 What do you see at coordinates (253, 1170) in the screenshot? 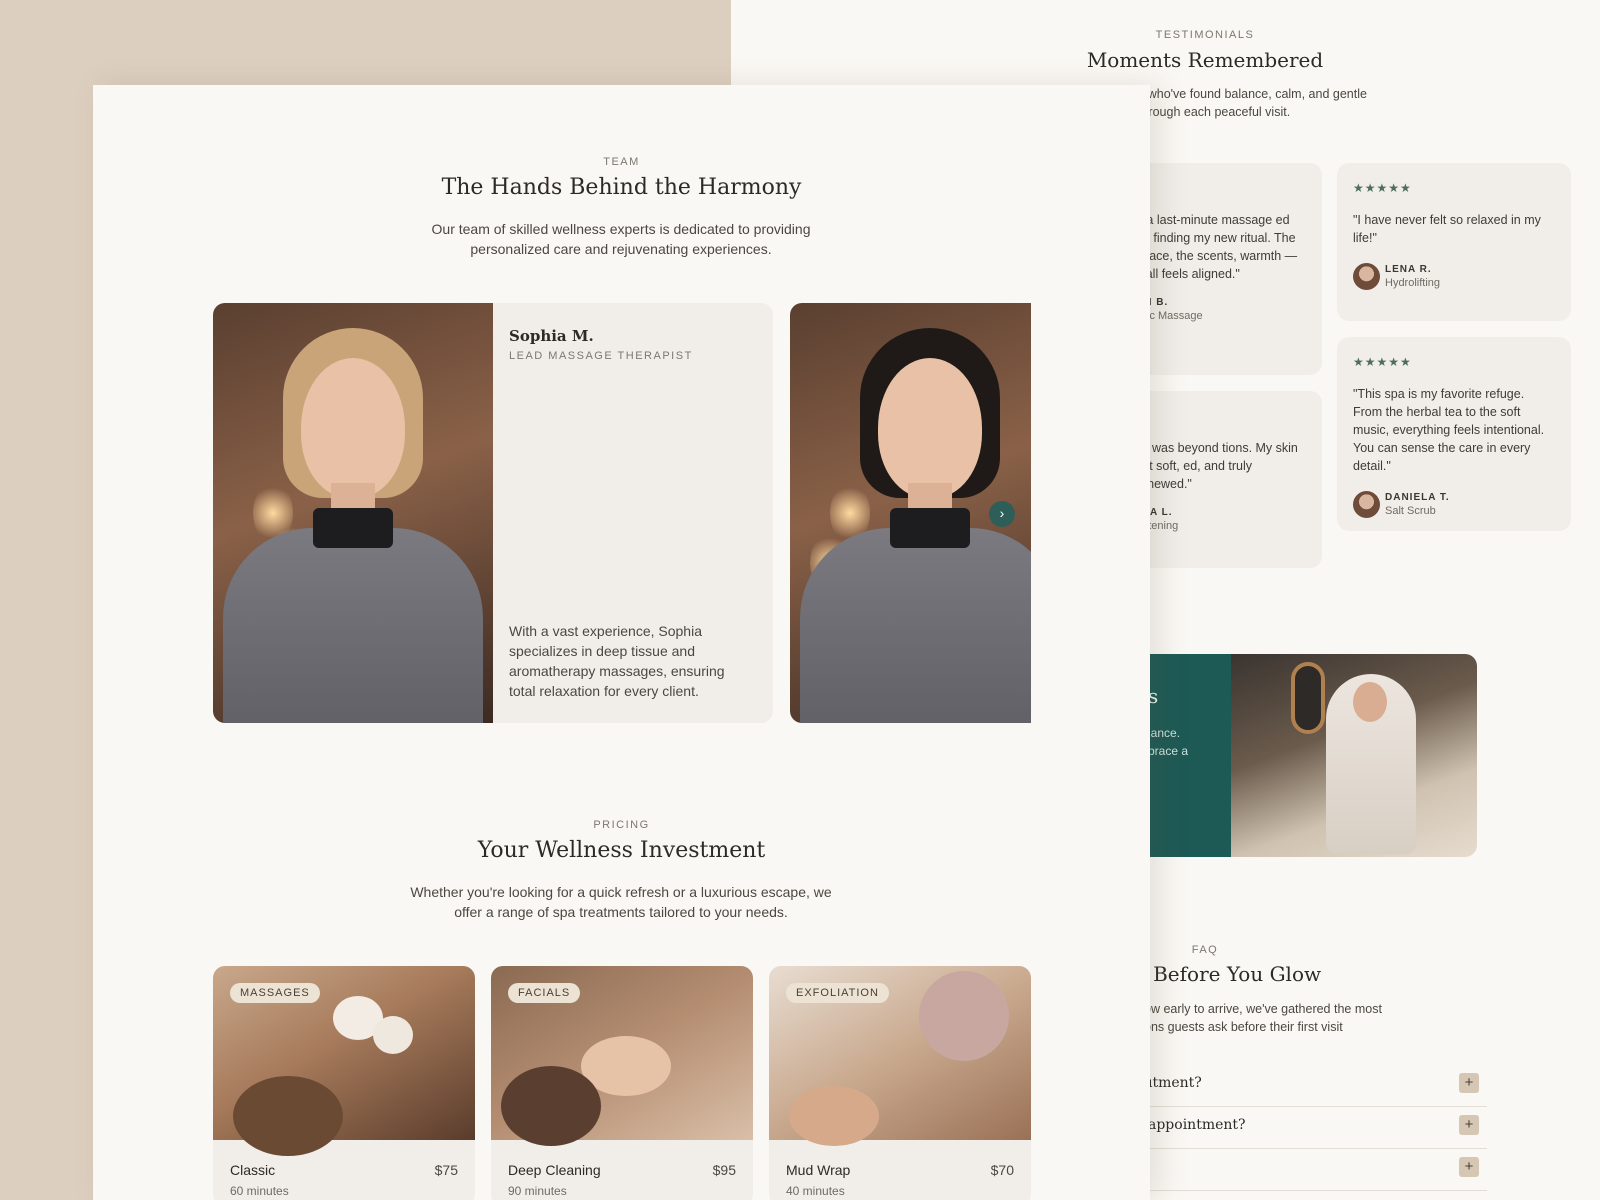
I see `treatment-name: Classic` at bounding box center [253, 1170].